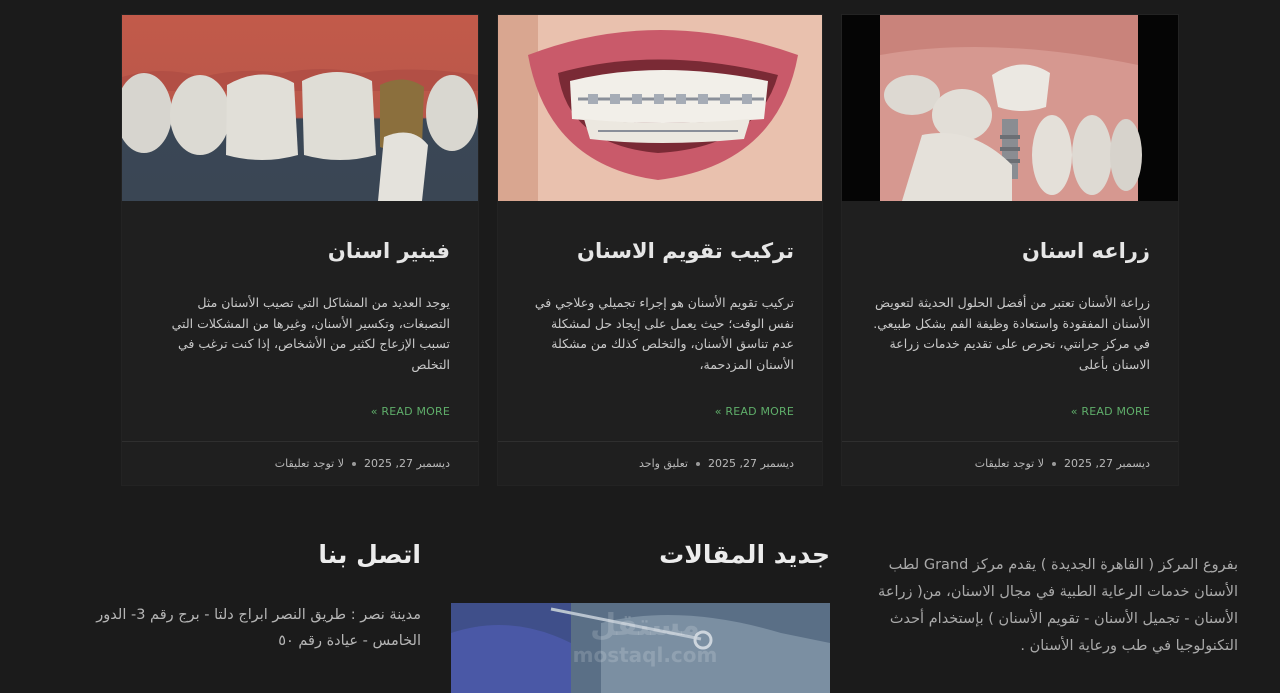  What do you see at coordinates (663, 463) in the screenshot?
I see `comments-count: تعليق واحد` at bounding box center [663, 463].